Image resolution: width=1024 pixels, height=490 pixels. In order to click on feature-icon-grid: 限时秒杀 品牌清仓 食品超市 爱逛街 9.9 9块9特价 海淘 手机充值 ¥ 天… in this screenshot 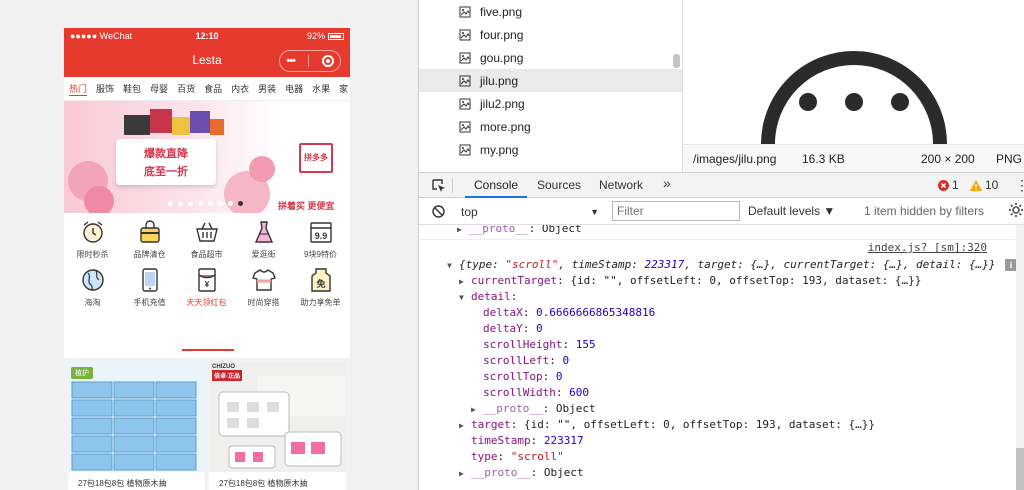, I will do `click(207, 264)`.